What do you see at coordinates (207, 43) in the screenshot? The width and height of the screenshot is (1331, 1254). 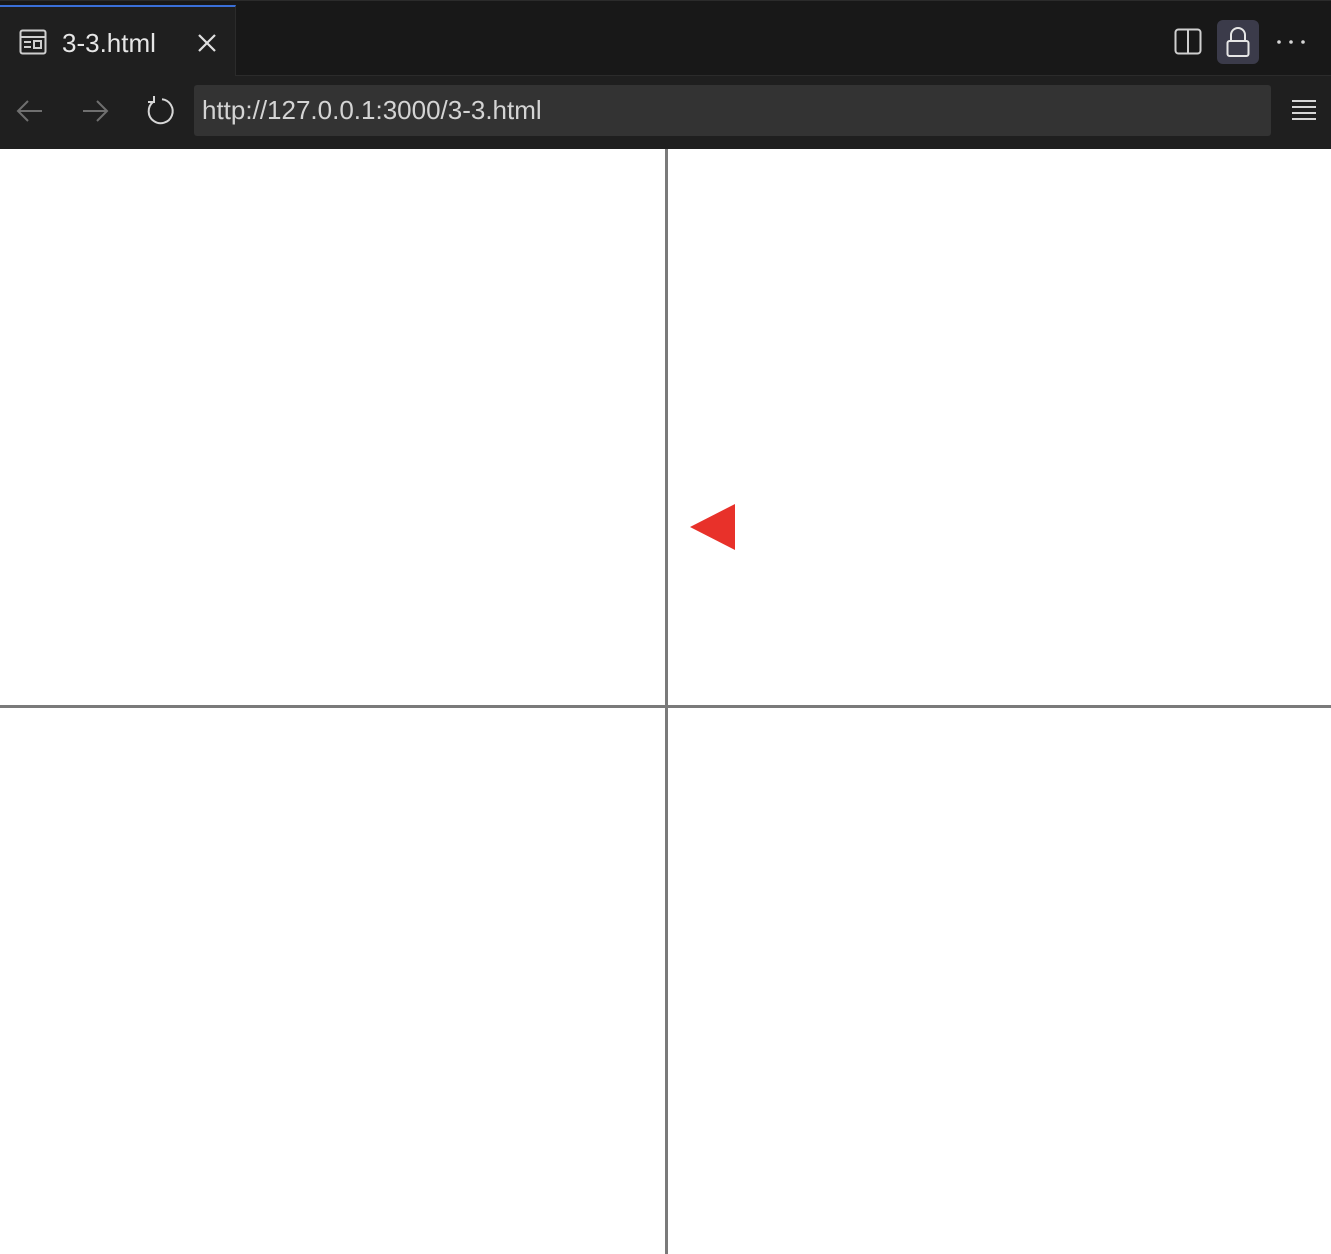 I see `close-icon` at bounding box center [207, 43].